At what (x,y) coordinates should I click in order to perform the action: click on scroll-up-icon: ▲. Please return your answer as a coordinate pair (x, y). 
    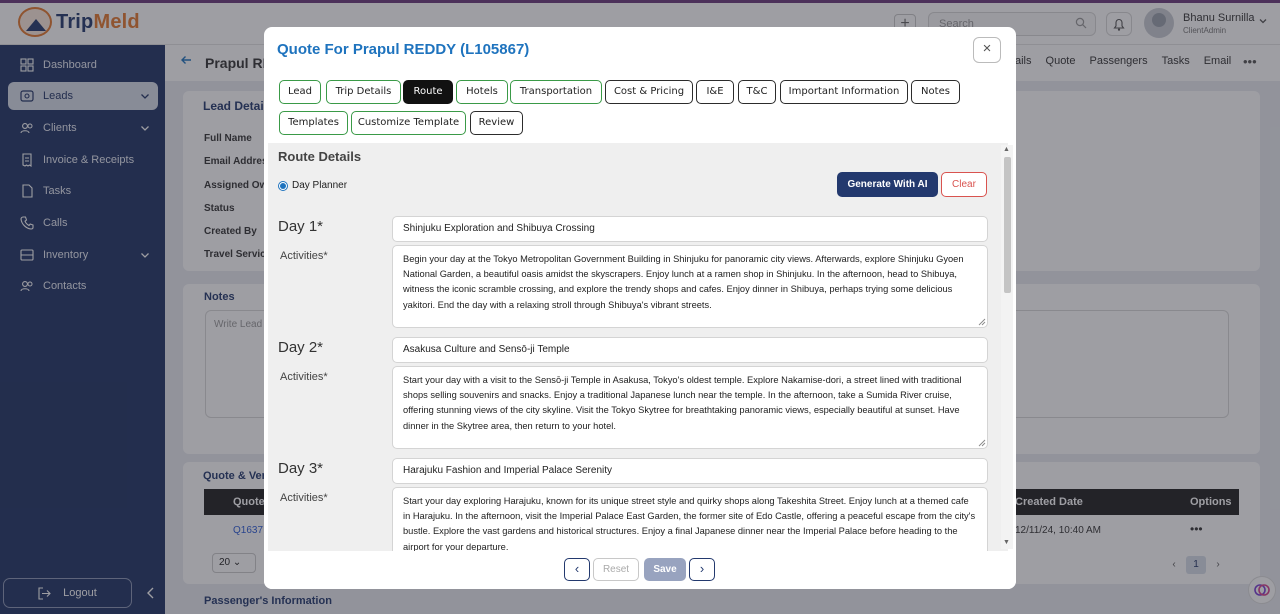
    Looking at the image, I should click on (1006, 149).